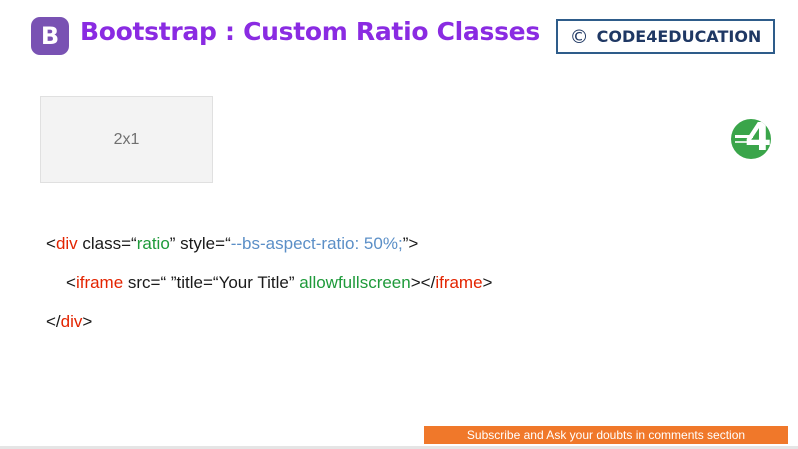 The height and width of the screenshot is (449, 798). I want to click on code-token: ”>, so click(410, 243).